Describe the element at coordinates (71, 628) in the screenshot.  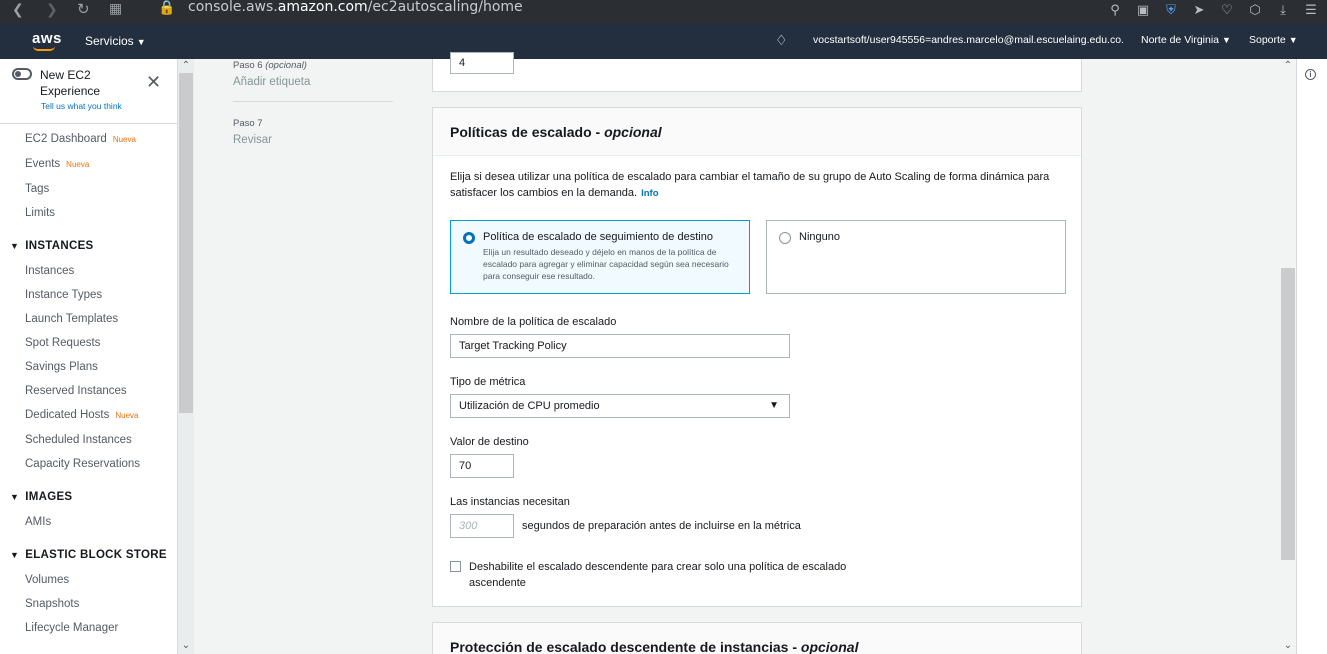
I see `sidebar-item-lifecycle-manager: Lifecycle Manager` at that location.